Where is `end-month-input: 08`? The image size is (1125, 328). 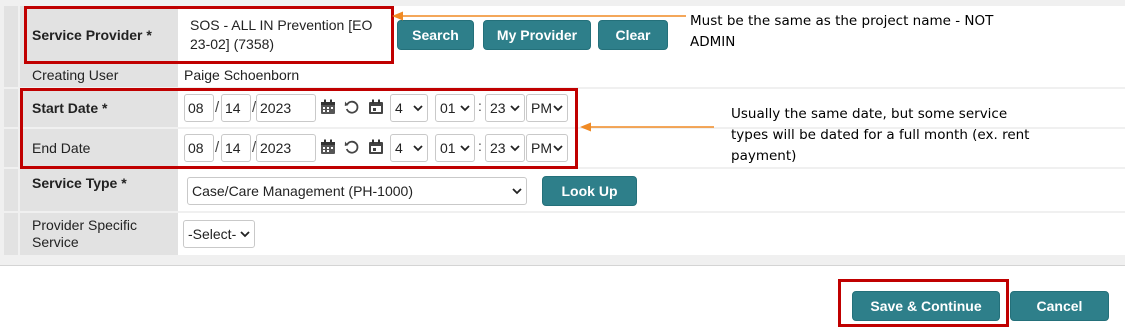 end-month-input: 08 is located at coordinates (199, 148).